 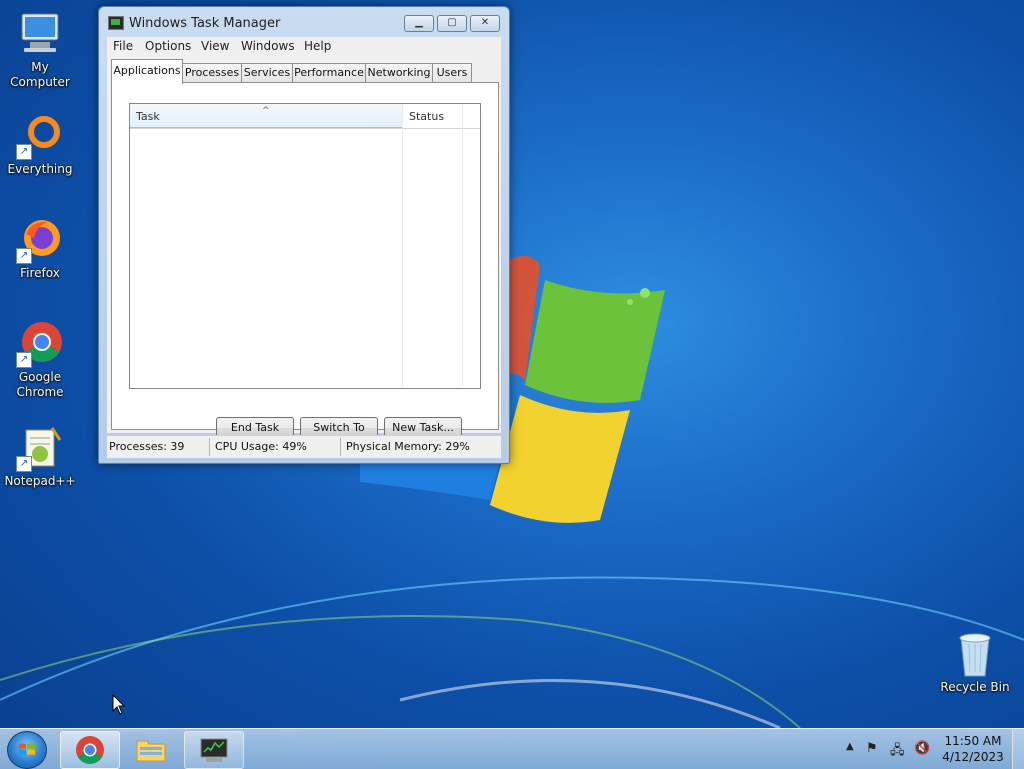 I want to click on everything-icon: ↗, so click(x=40, y=136).